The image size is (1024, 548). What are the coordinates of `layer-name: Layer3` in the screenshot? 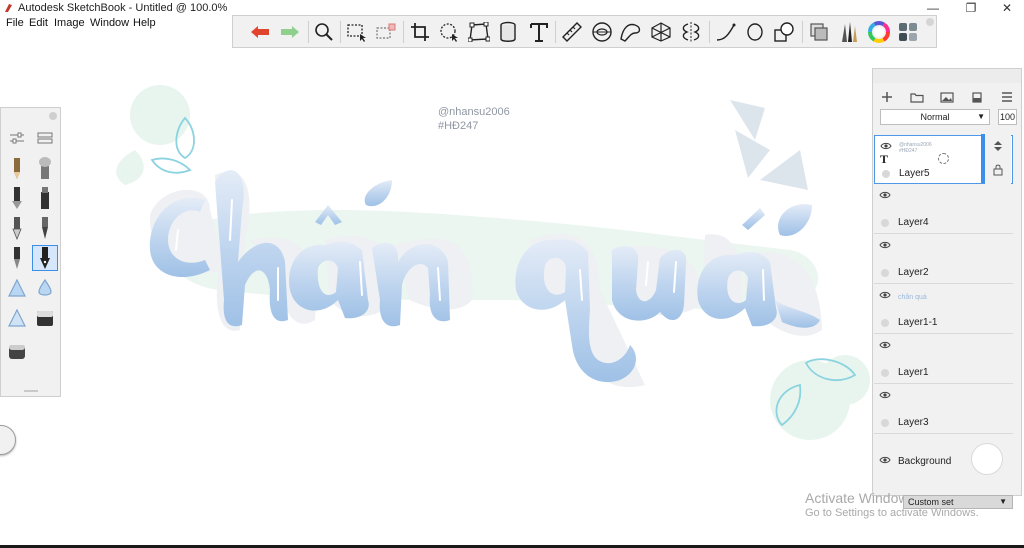 It's located at (913, 422).